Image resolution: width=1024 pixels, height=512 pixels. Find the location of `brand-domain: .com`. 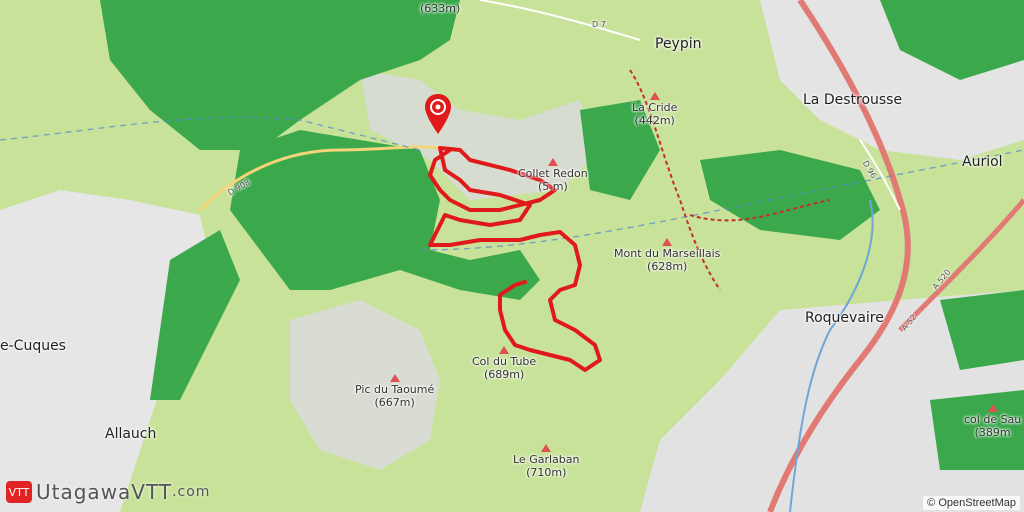

brand-domain: .com is located at coordinates (191, 492).